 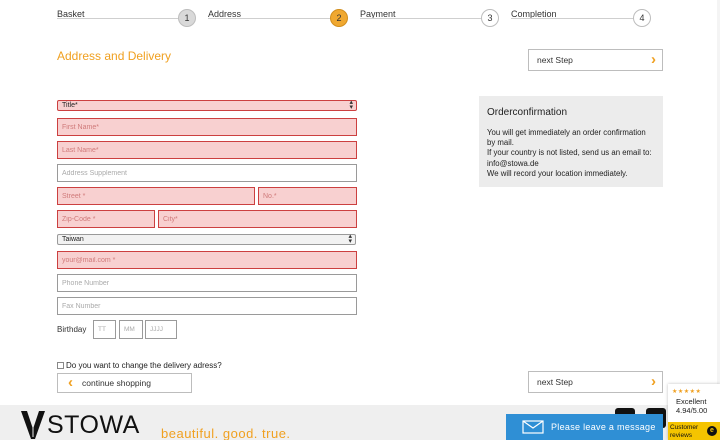 I want to click on order-confirmation-email: info@stowa.de, so click(x=513, y=163).